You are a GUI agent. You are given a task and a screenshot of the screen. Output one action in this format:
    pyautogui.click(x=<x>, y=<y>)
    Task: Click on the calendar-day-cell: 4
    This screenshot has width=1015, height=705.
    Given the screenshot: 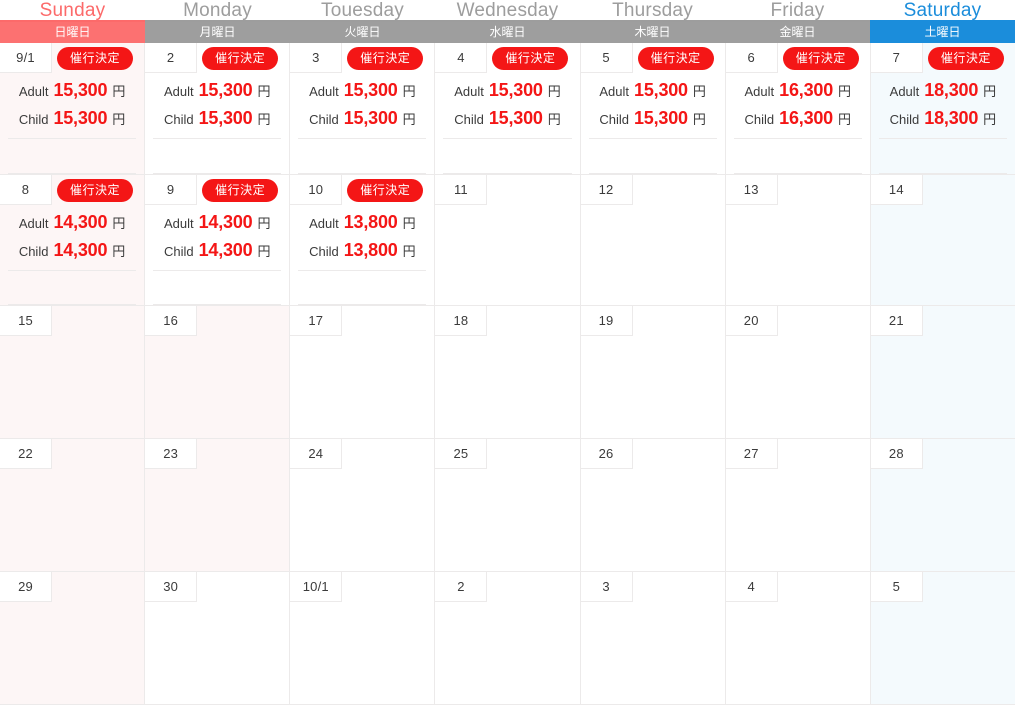 What is the action you would take?
    pyautogui.click(x=798, y=638)
    